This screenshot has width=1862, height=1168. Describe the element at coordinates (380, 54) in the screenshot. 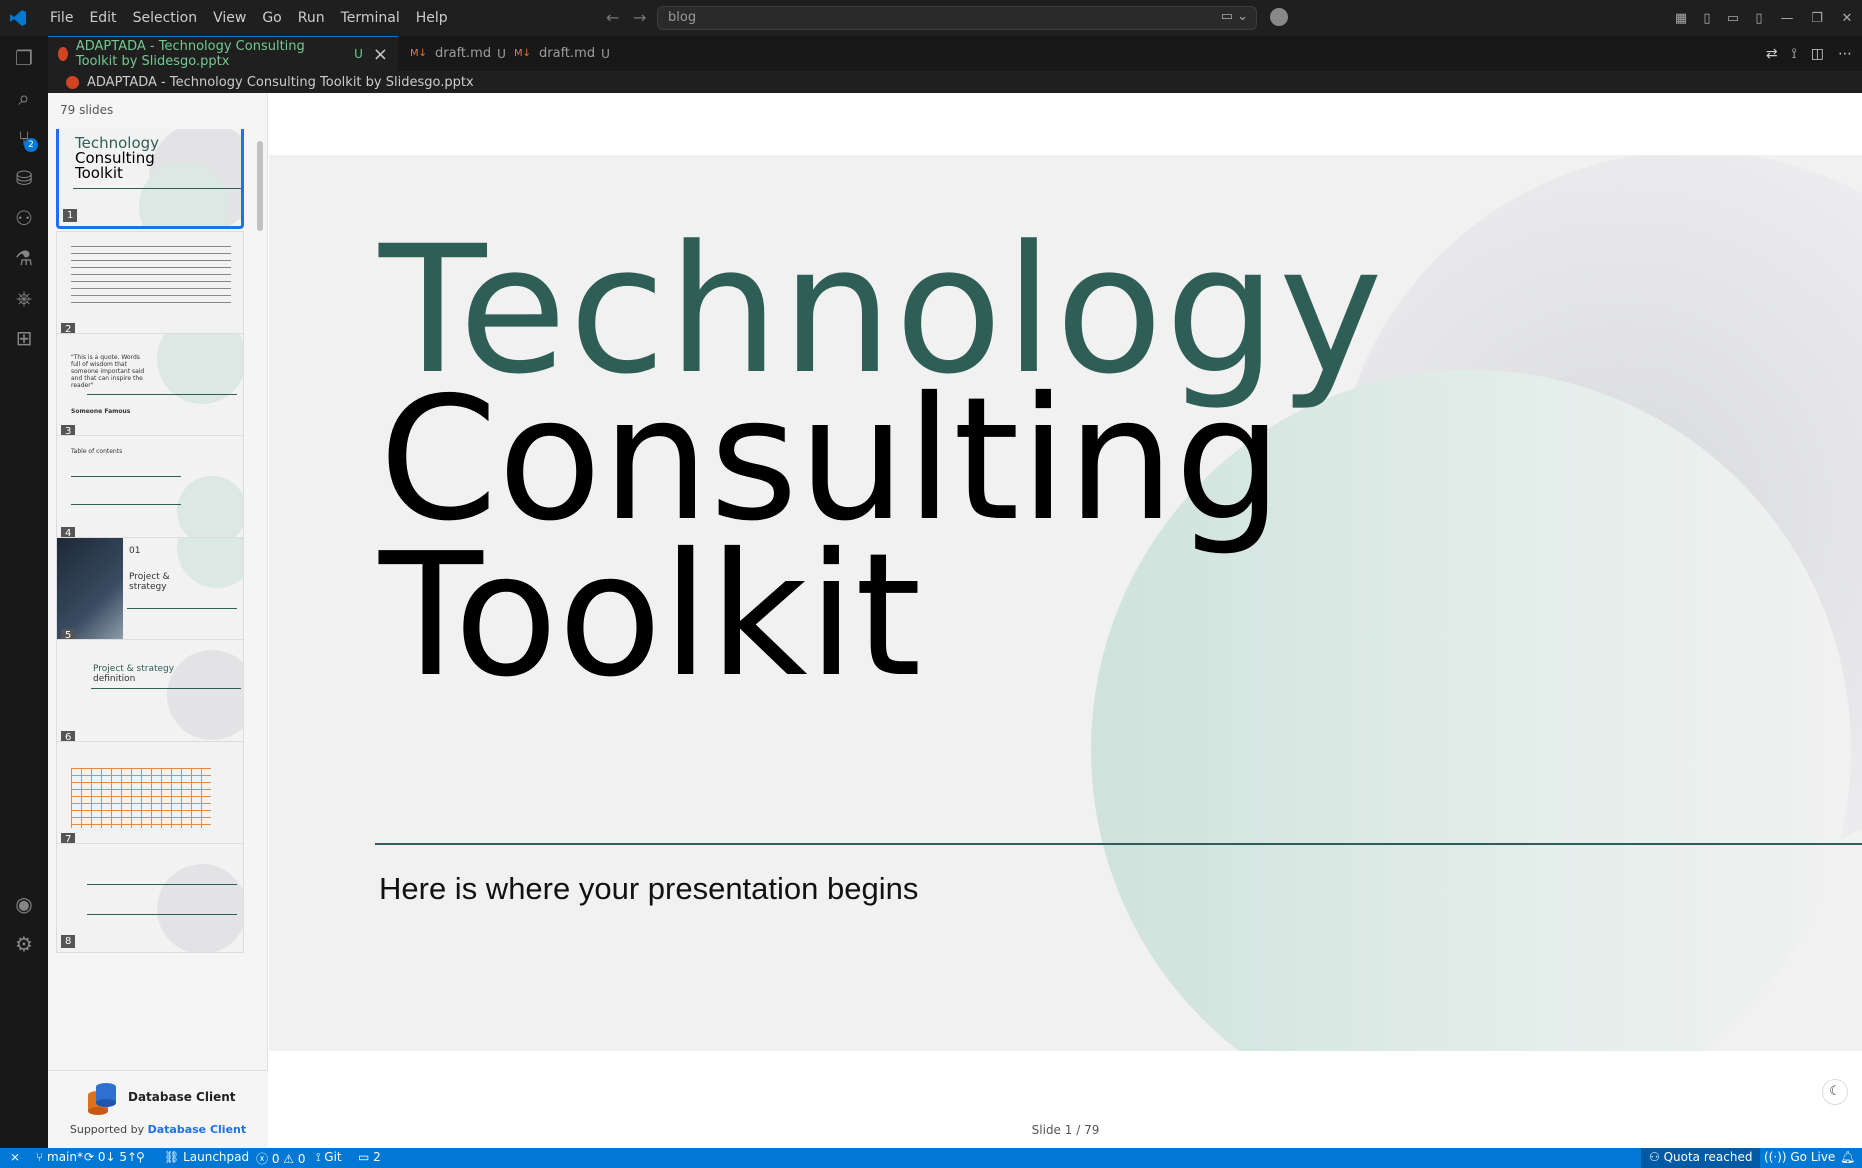

I see `close-tab-icon: ×` at that location.